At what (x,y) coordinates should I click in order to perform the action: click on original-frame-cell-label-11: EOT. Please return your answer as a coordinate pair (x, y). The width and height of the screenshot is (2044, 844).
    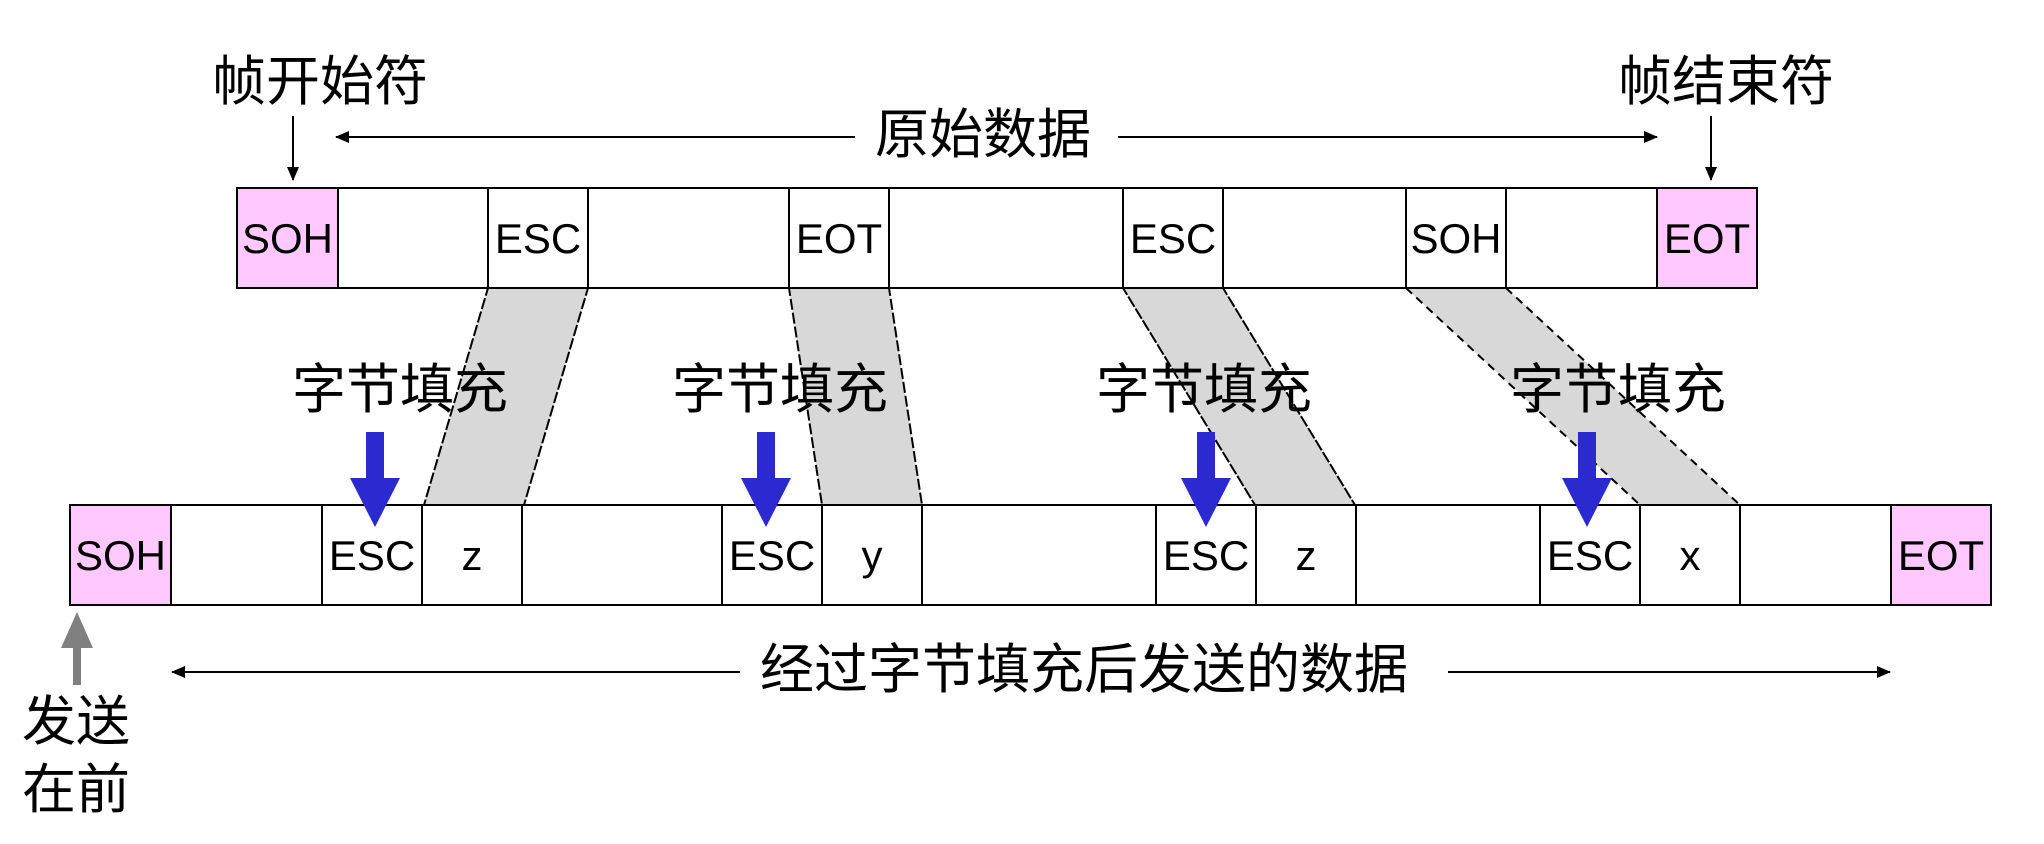
    Looking at the image, I should click on (1707, 238).